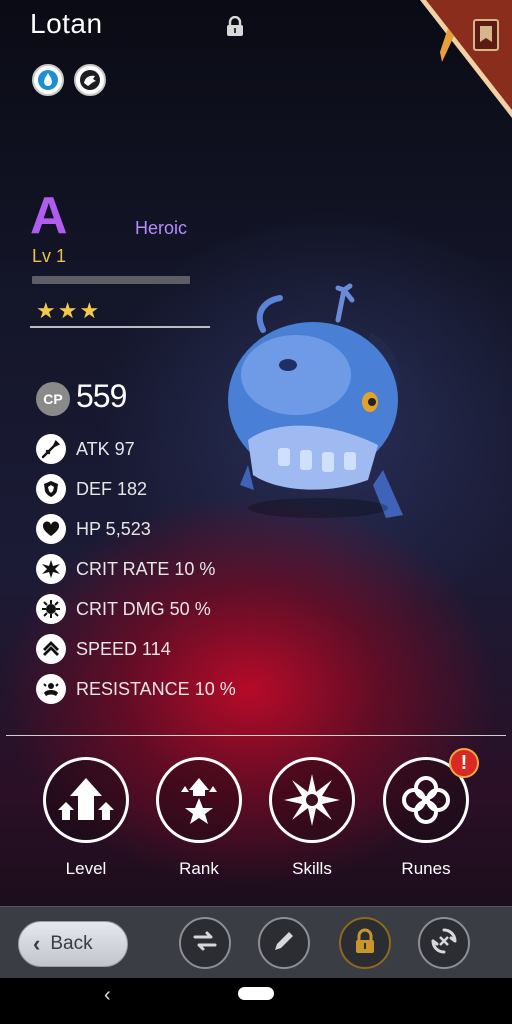 This screenshot has width=512, height=1024. Describe the element at coordinates (199, 800) in the screenshot. I see `rank-star-icon` at that location.